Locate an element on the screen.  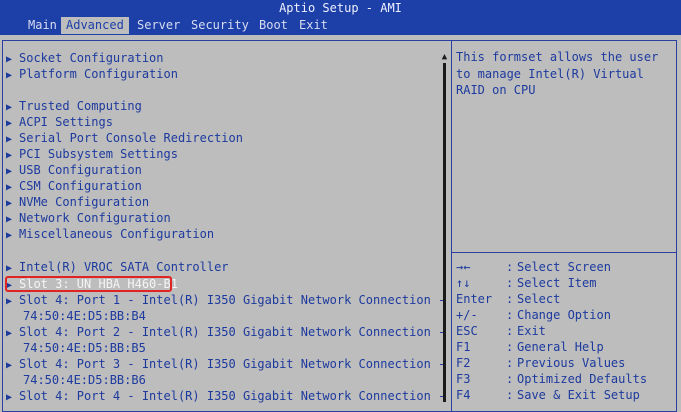
item-acpi-settings: ▶ ACPI Settings is located at coordinates (59, 122).